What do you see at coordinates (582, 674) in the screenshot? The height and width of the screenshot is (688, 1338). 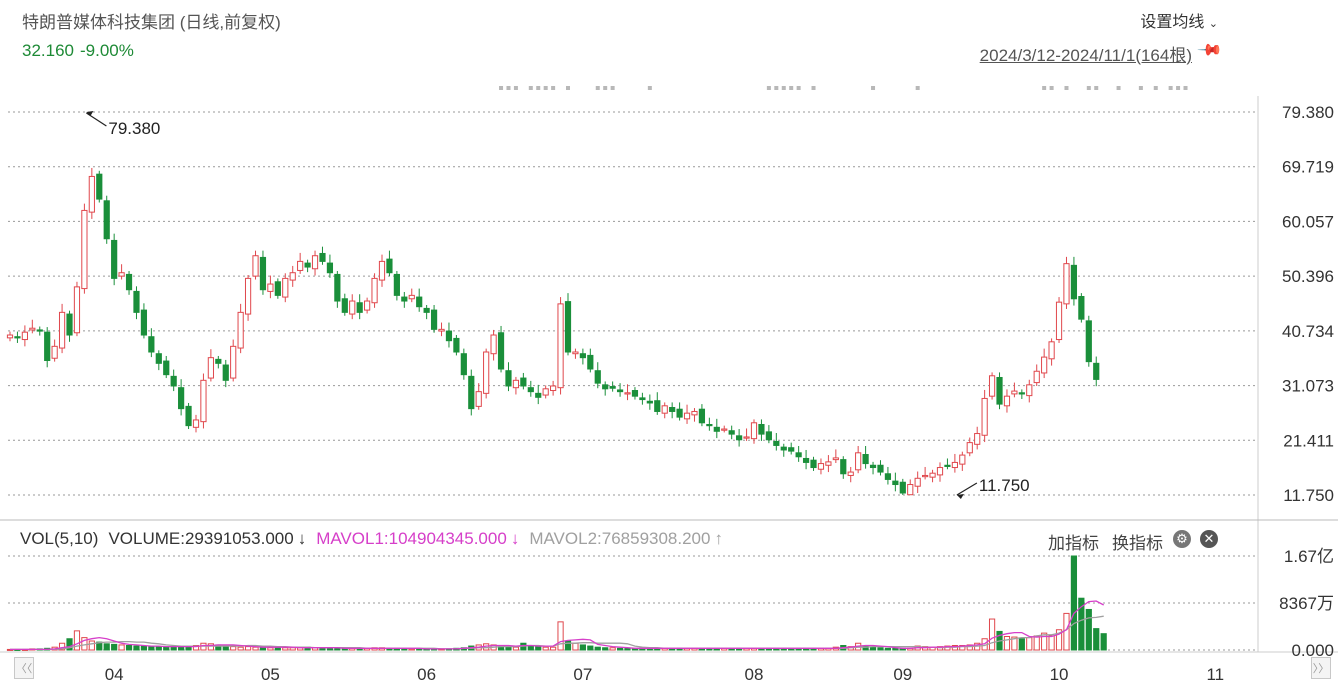 I see `month-label: 07` at bounding box center [582, 674].